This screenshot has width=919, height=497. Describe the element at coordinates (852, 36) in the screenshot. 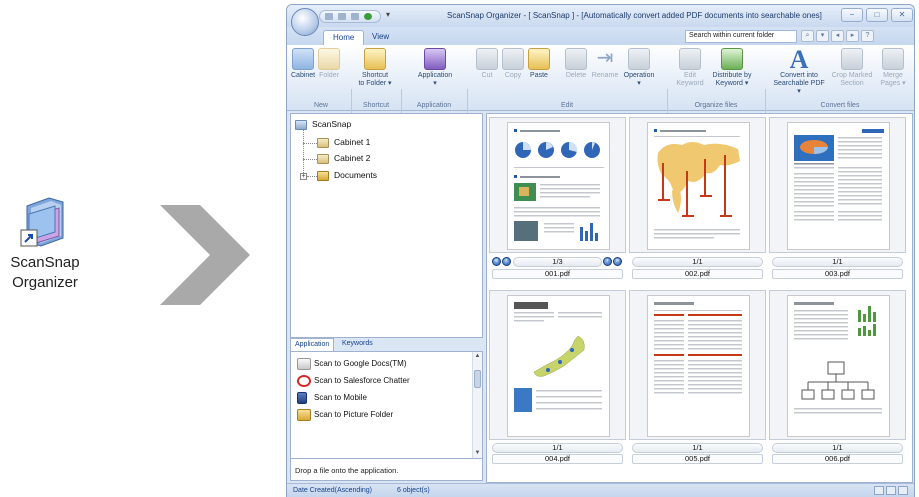

I see `forward-icon: ▸` at that location.